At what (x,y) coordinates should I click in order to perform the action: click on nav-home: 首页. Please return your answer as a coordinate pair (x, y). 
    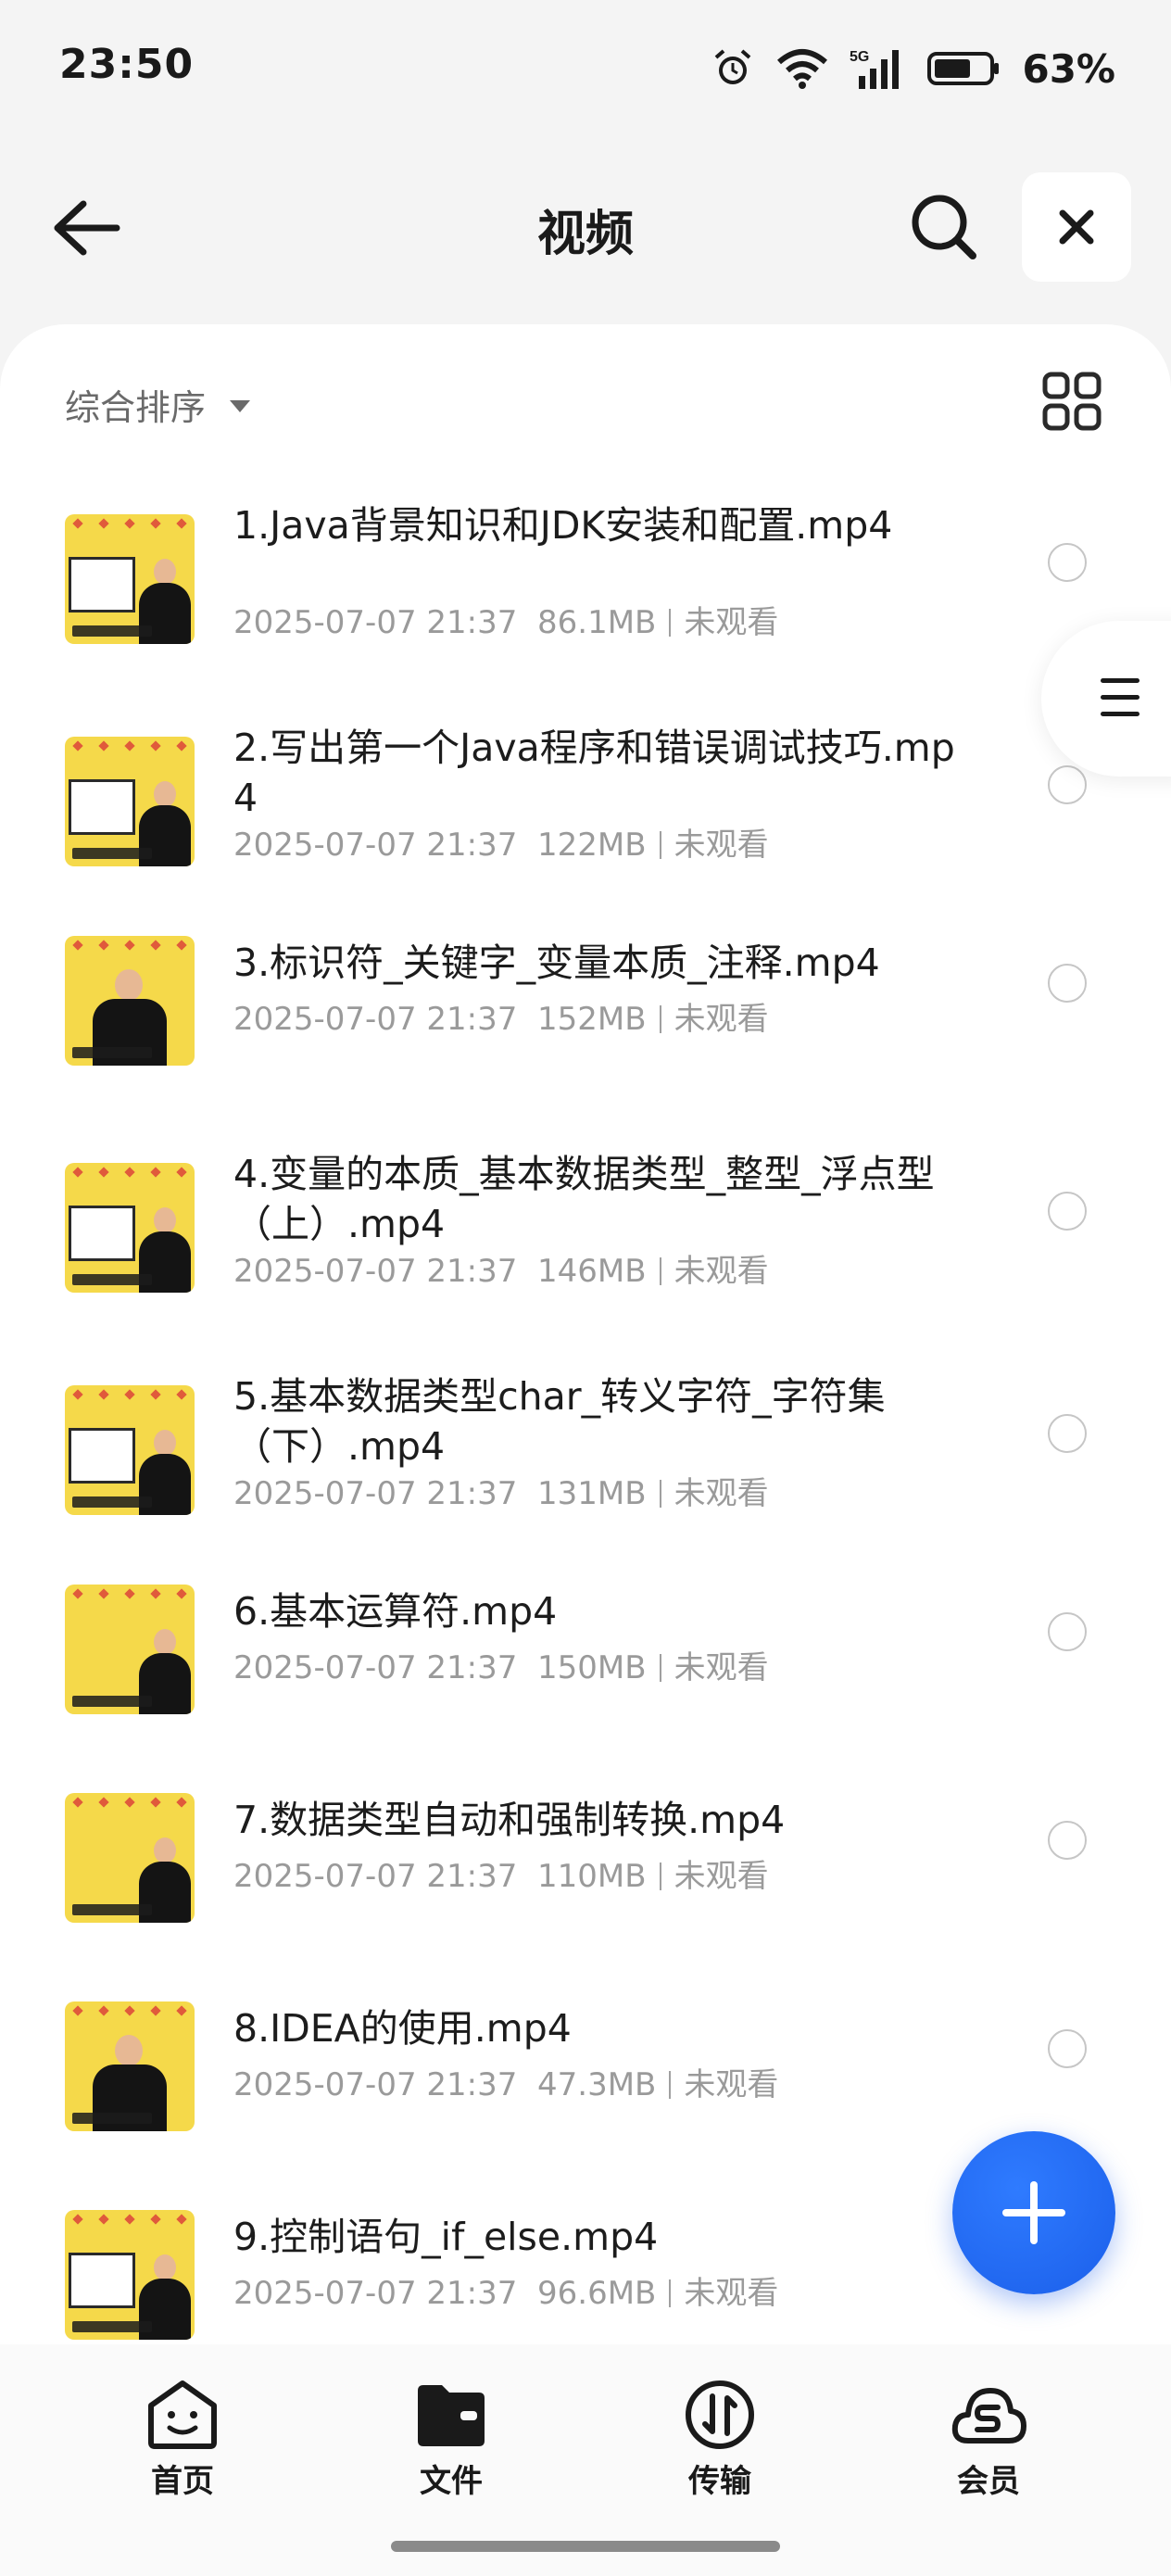
    Looking at the image, I should click on (183, 2439).